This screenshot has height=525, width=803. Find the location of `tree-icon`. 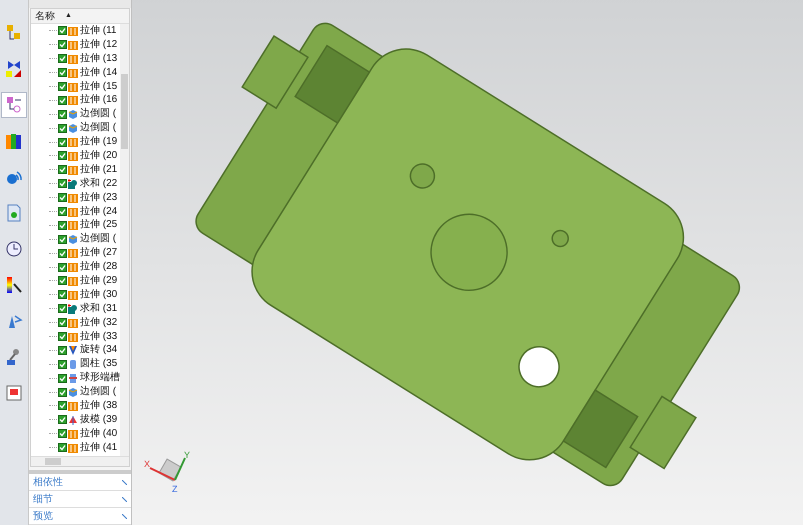

tree-icon is located at coordinates (14, 105).